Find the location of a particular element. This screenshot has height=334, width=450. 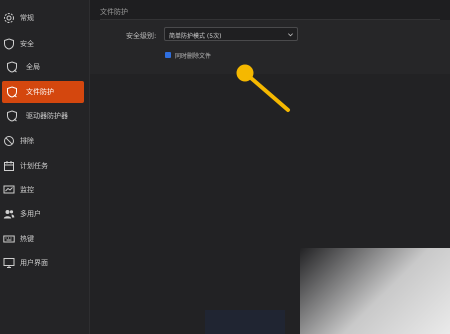

sidebar-item-label: 热键 is located at coordinates (27, 239).